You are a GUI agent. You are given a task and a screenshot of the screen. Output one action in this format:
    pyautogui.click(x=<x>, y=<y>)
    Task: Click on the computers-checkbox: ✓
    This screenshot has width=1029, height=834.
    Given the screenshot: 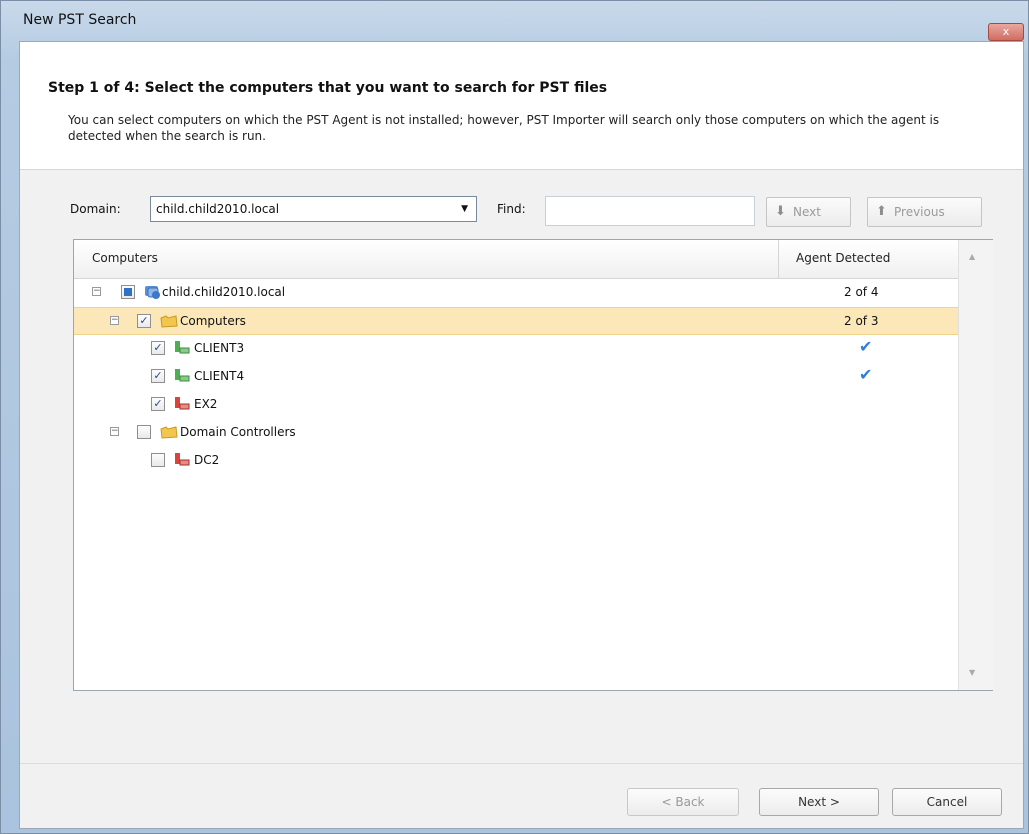 What is the action you would take?
    pyautogui.click(x=144, y=321)
    